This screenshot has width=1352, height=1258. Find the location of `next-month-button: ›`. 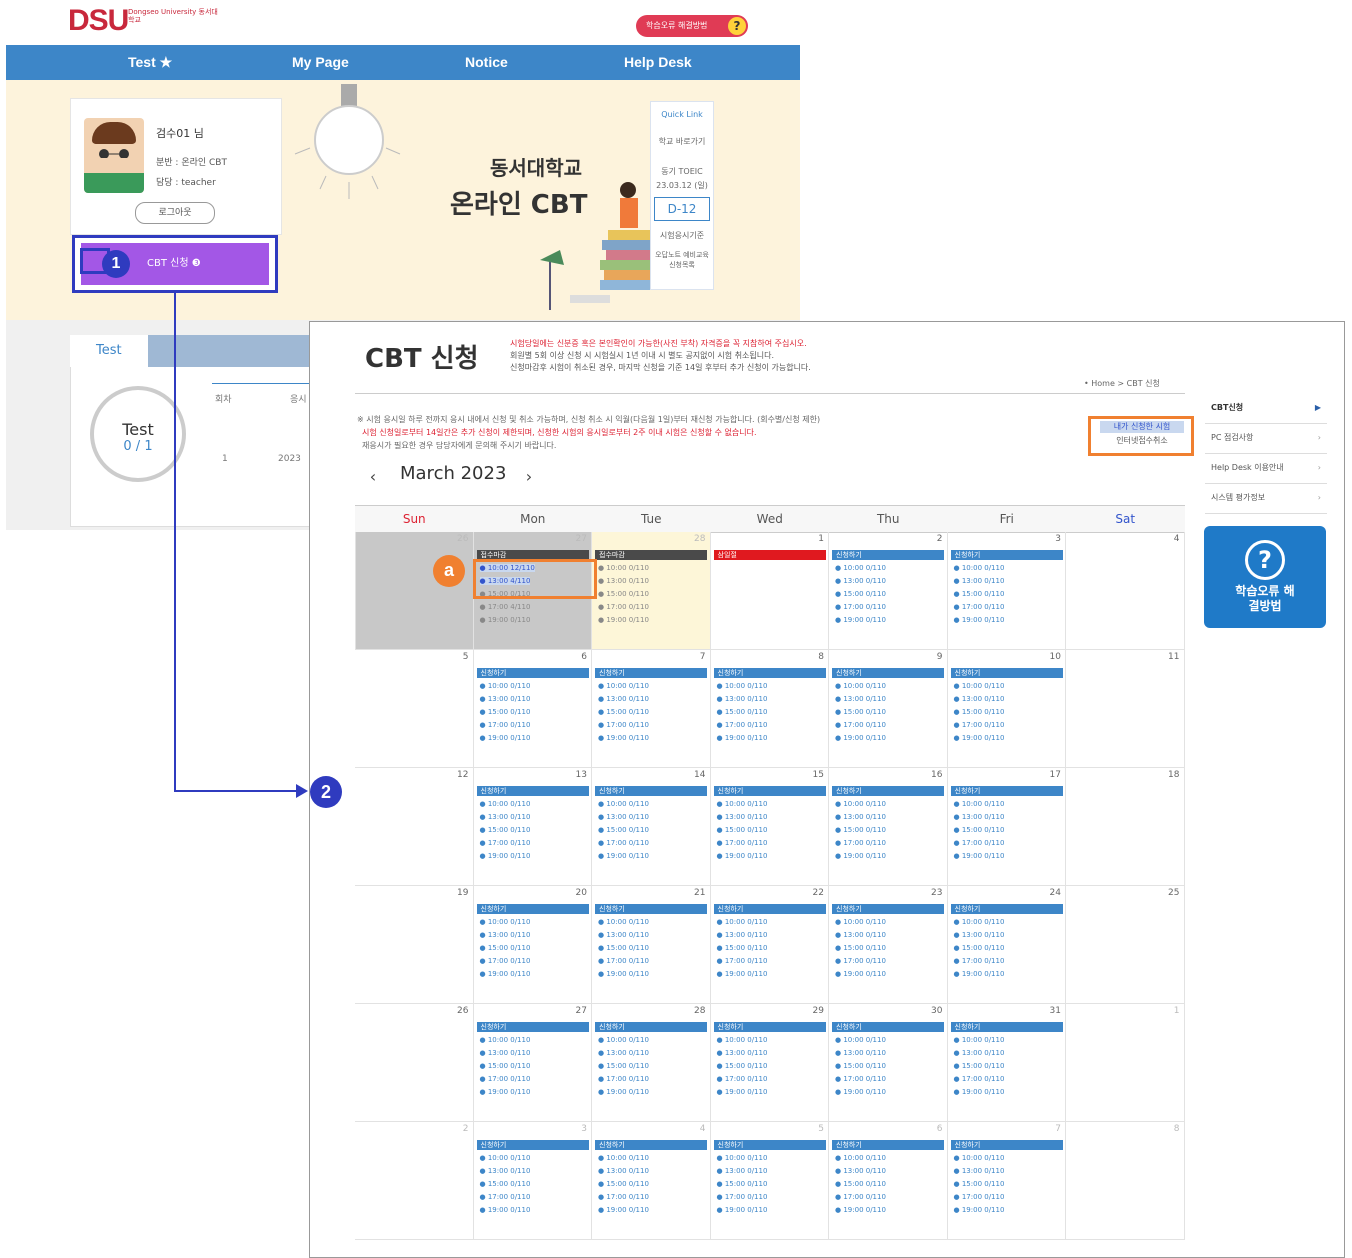

next-month-button: › is located at coordinates (529, 477).